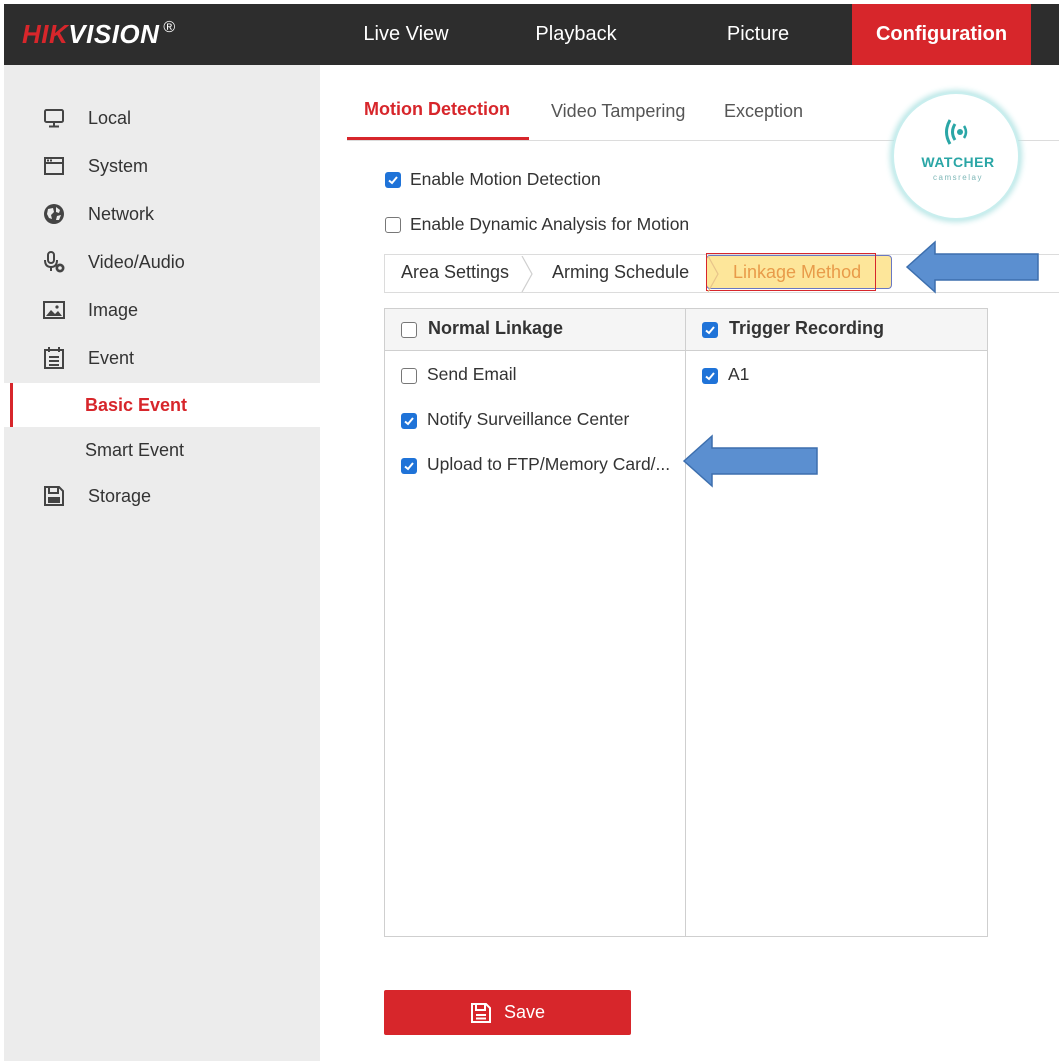  What do you see at coordinates (524, 1012) in the screenshot?
I see `save-label: Save` at bounding box center [524, 1012].